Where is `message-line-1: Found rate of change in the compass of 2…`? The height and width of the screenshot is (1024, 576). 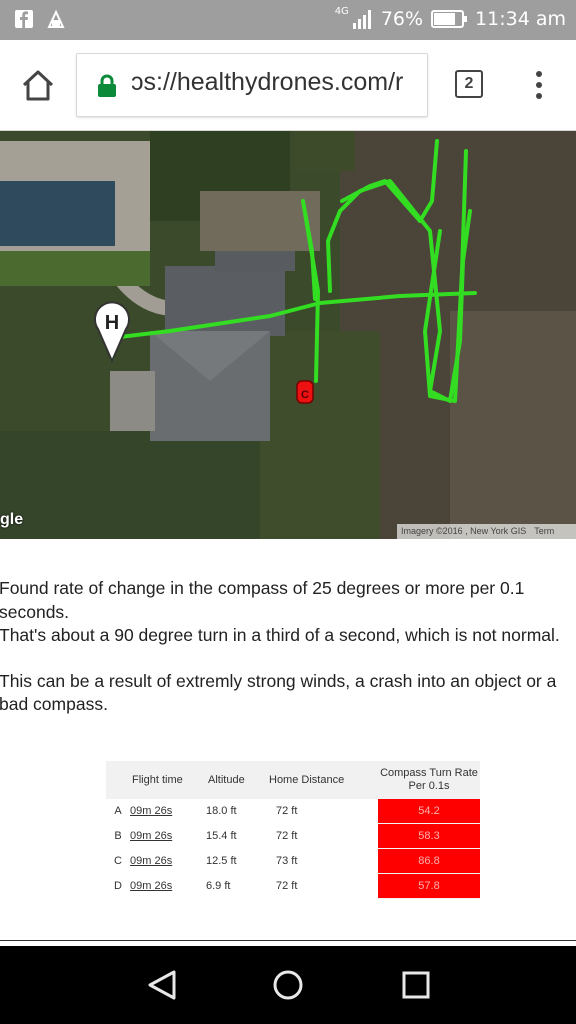 message-line-1: Found rate of change in the compass of 2… is located at coordinates (262, 600).